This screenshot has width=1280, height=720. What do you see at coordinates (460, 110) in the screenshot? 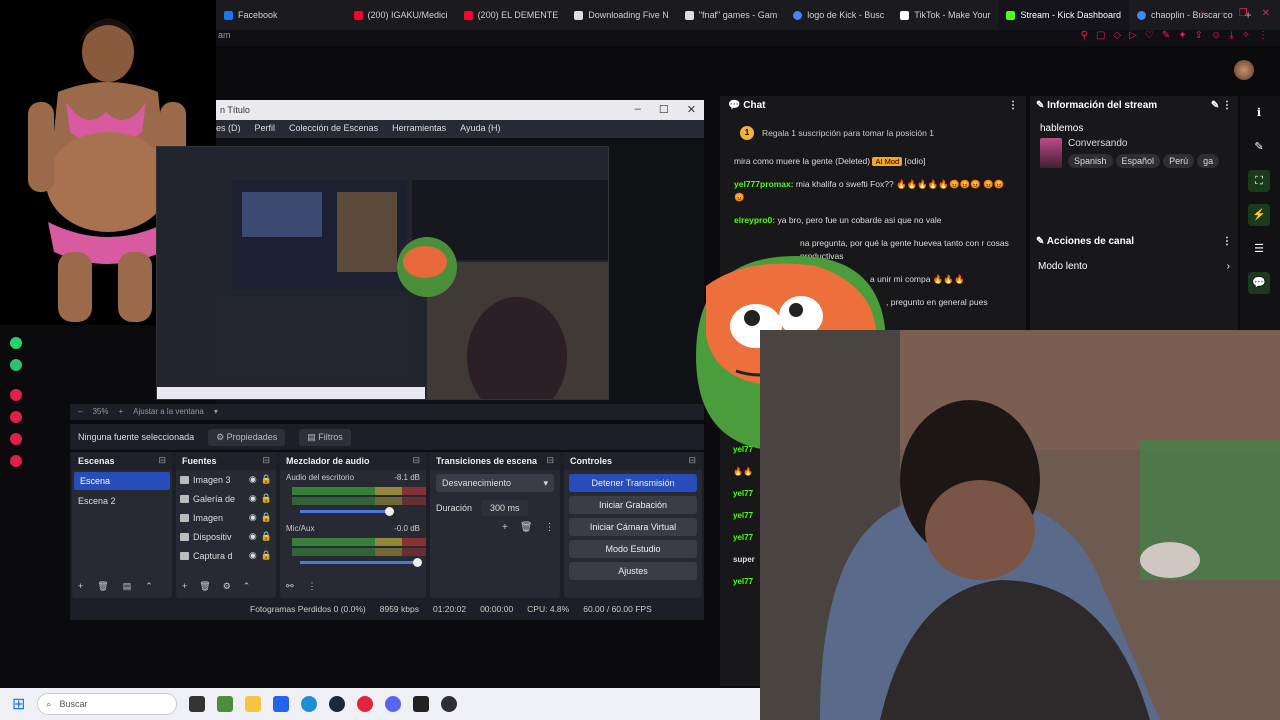
I see `obs-titlebar: n Título – ☐ ✕` at bounding box center [460, 110].